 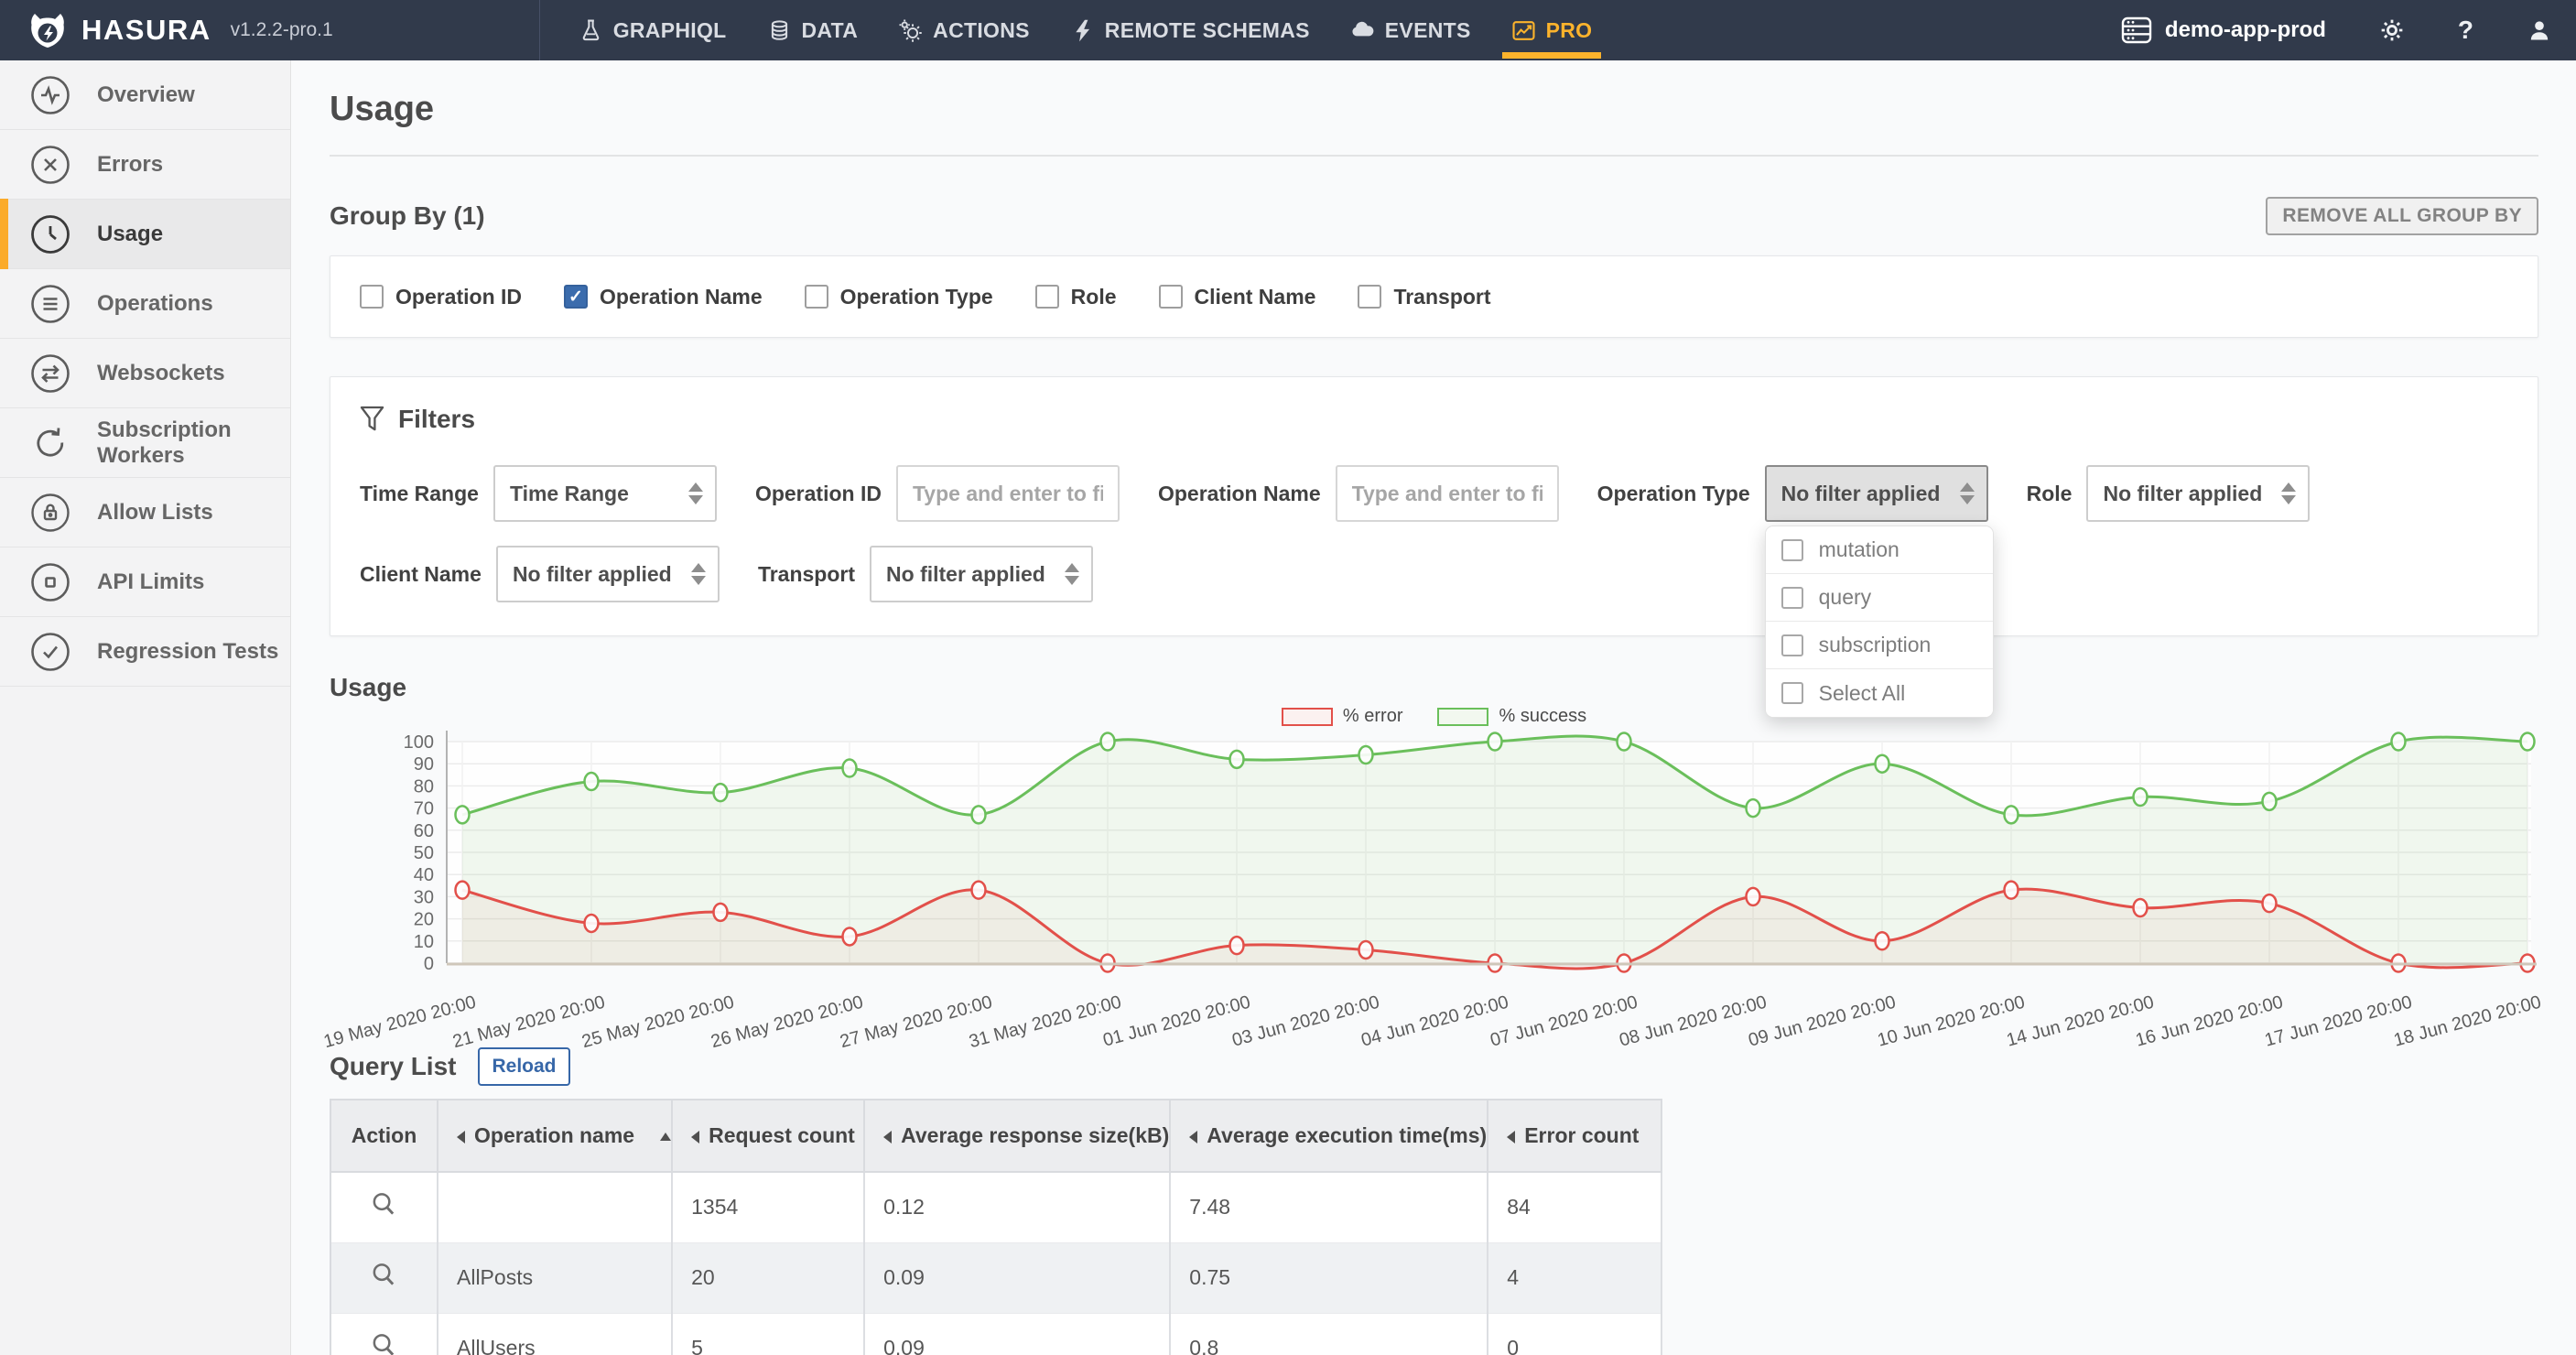 I want to click on column-header-sortable: Request count, so click(x=769, y=1136).